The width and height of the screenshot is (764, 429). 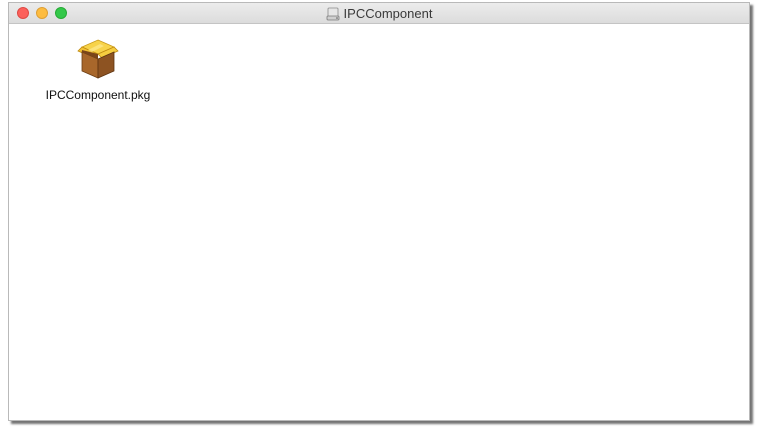 I want to click on package-icon, so click(x=98, y=58).